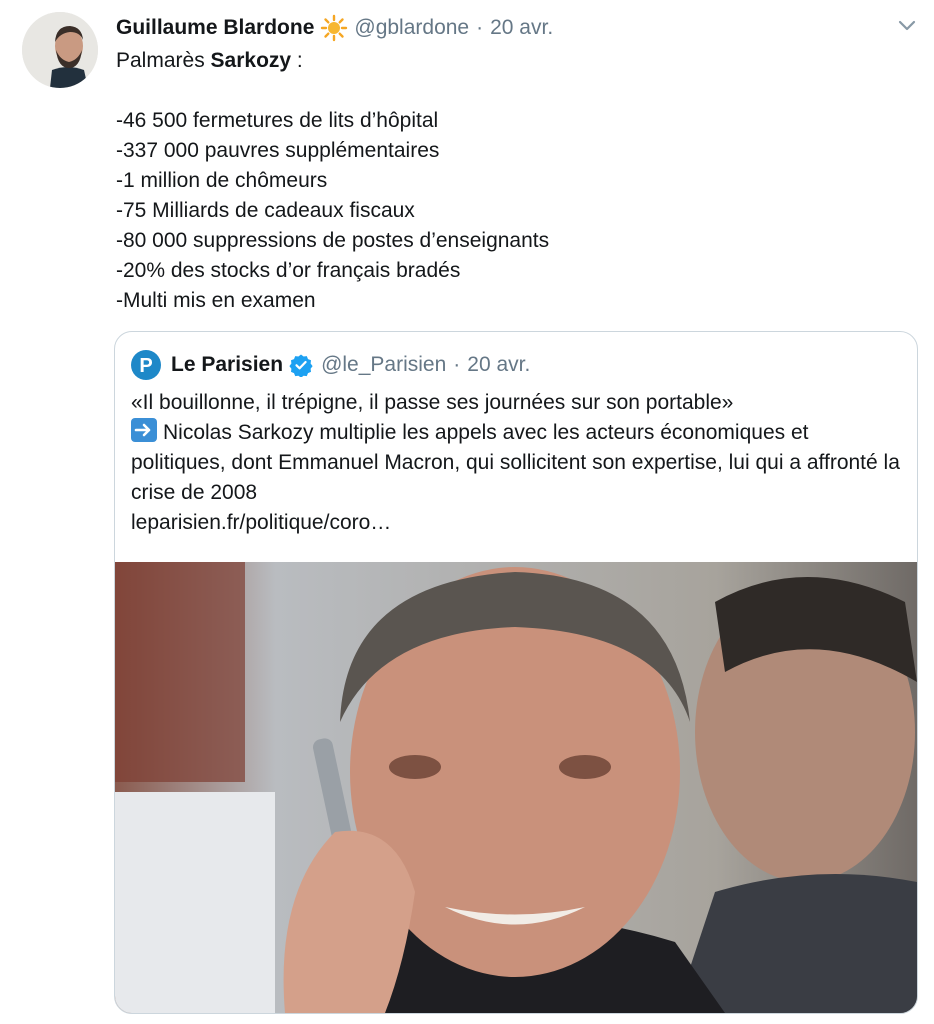  I want to click on le-parisien-logo-icon: P, so click(146, 365).